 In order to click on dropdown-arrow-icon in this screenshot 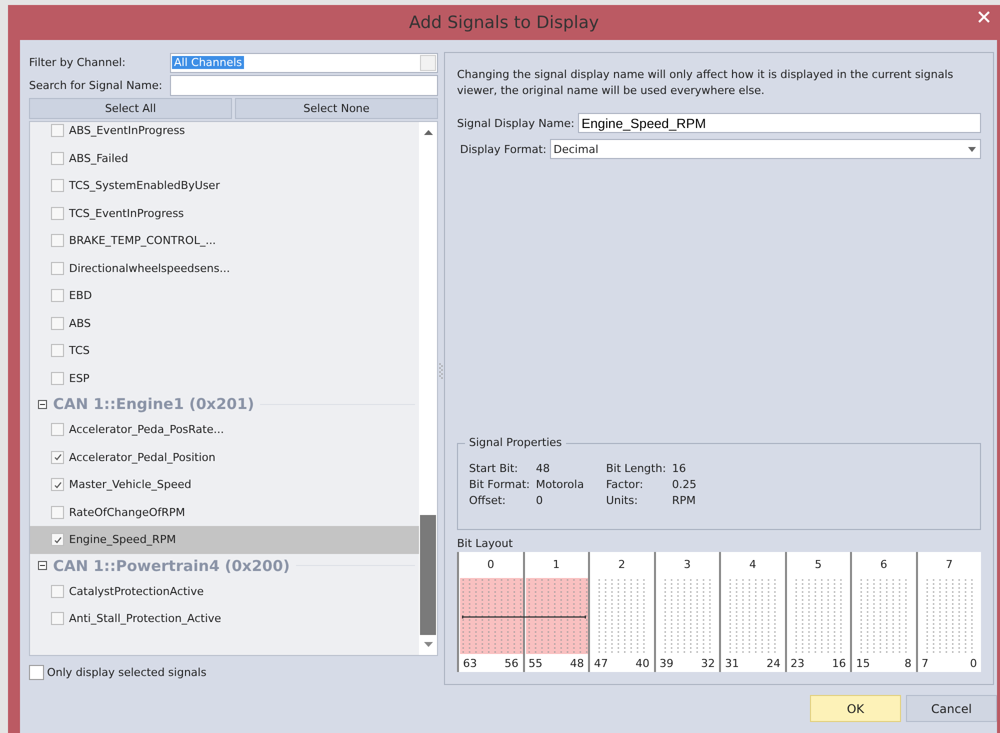, I will do `click(972, 149)`.